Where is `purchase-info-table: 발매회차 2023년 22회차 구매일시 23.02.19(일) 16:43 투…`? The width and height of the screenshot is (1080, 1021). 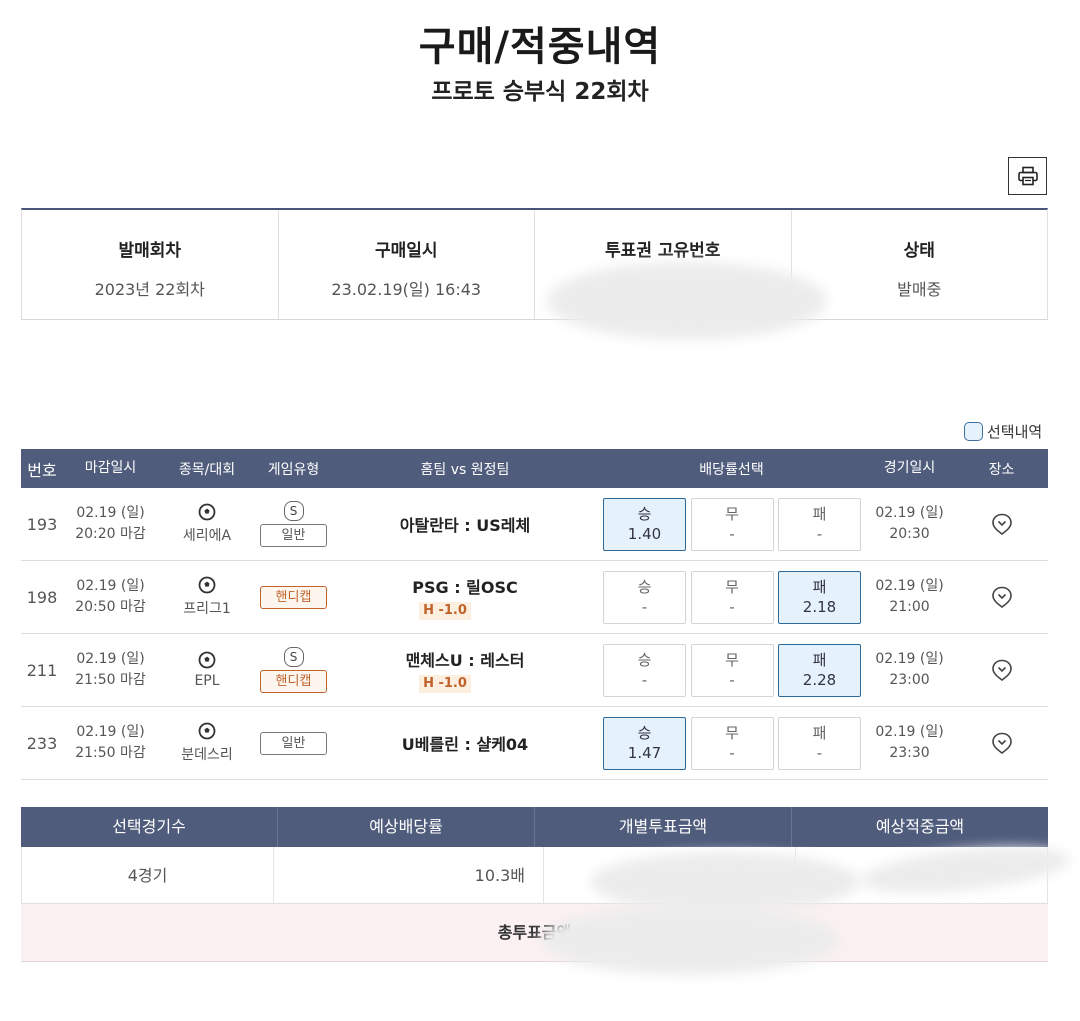 purchase-info-table: 발매회차 2023년 22회차 구매일시 23.02.19(일) 16:43 투… is located at coordinates (534, 274).